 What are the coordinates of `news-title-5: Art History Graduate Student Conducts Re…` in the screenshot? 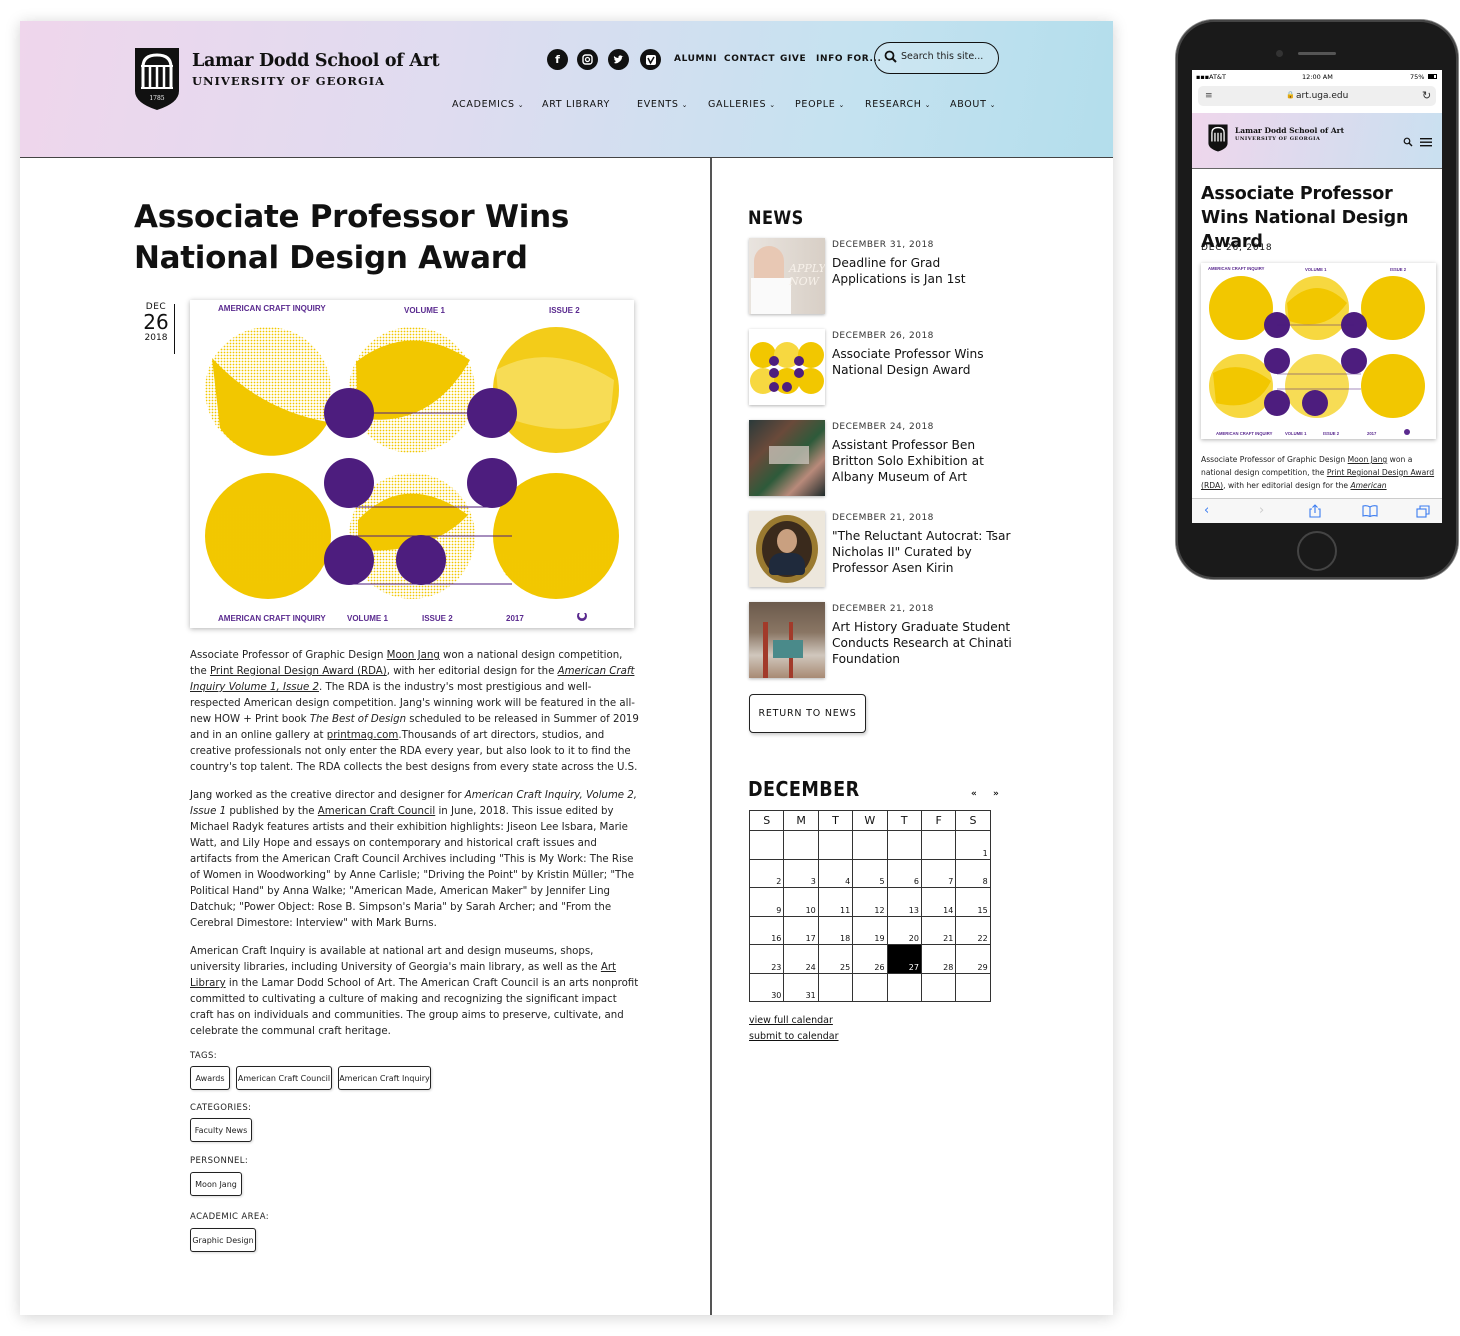 It's located at (922, 643).